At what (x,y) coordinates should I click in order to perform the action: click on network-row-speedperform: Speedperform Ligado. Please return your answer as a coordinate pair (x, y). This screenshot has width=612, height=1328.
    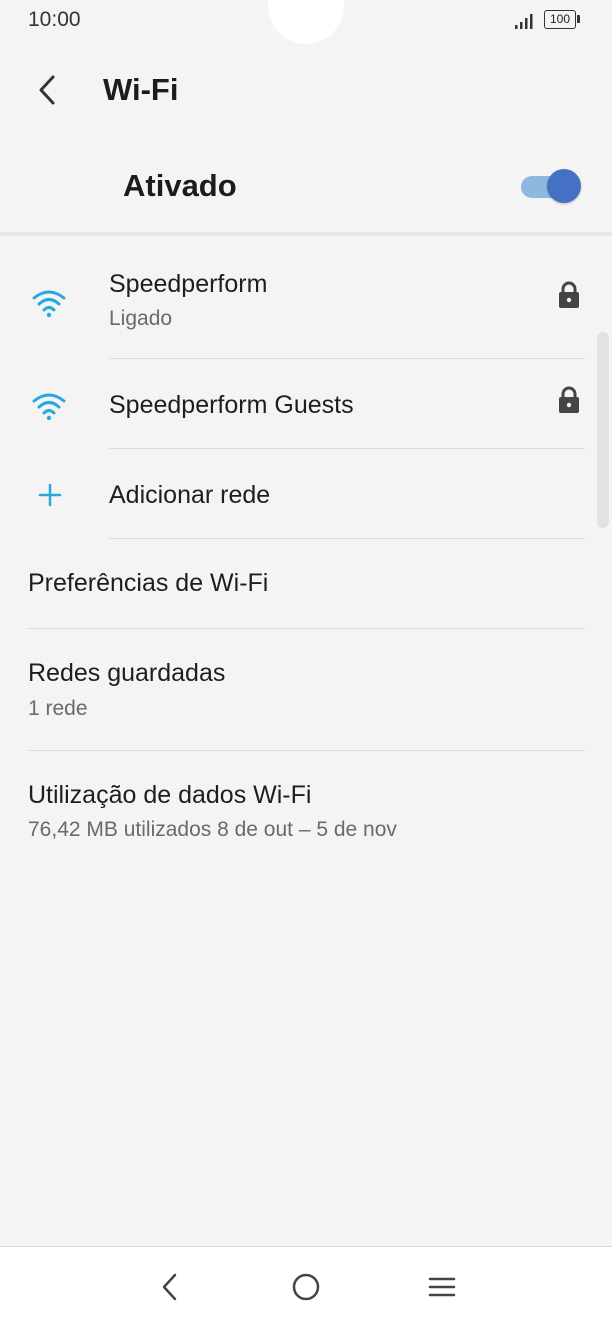
    Looking at the image, I should click on (306, 308).